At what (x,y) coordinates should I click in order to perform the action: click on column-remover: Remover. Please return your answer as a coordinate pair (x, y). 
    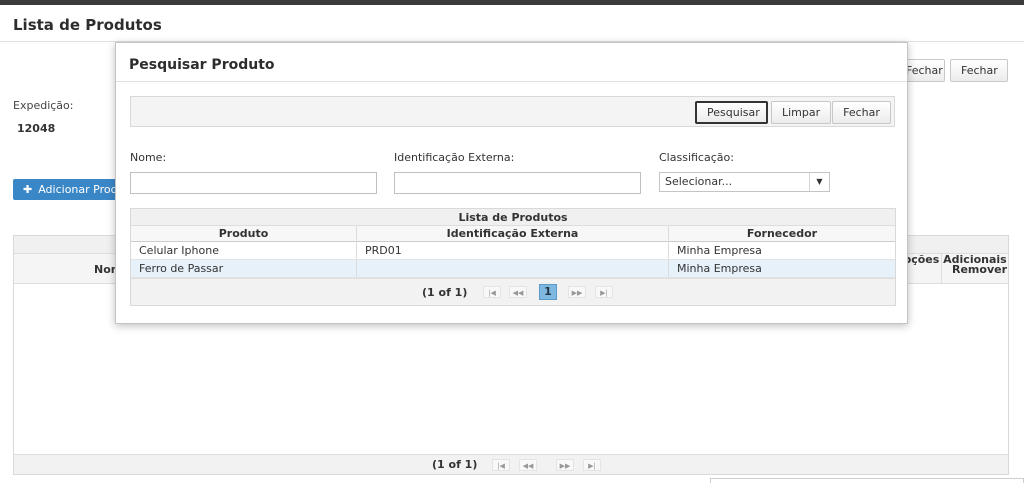
    Looking at the image, I should click on (979, 269).